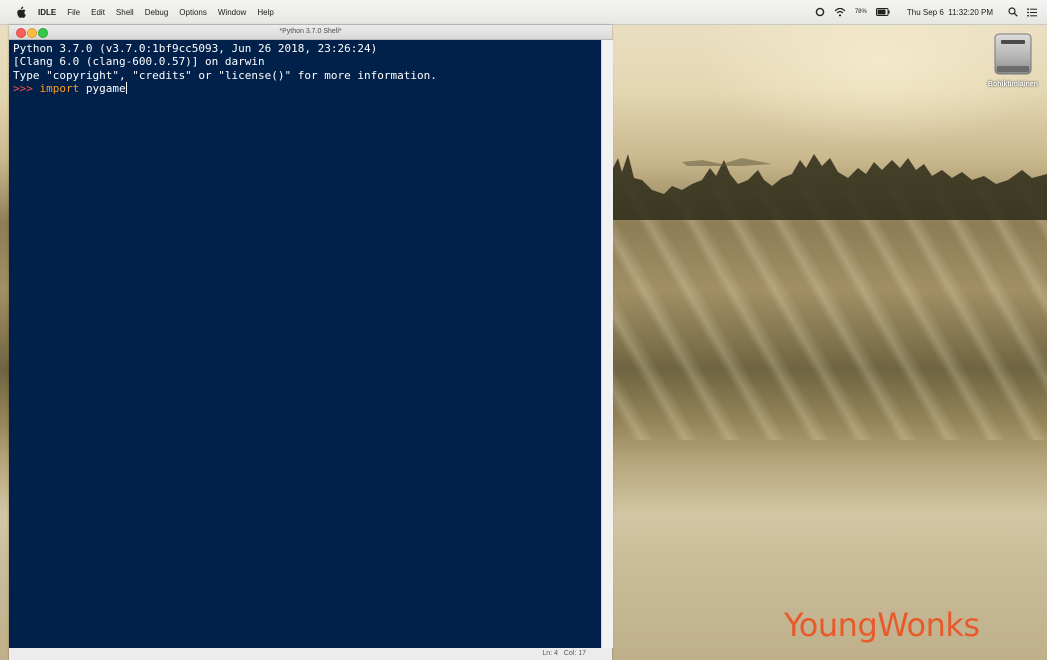 Image resolution: width=1047 pixels, height=660 pixels. Describe the element at coordinates (564, 653) in the screenshot. I see `cursor-position: Ln: 4 Col: 17` at that location.